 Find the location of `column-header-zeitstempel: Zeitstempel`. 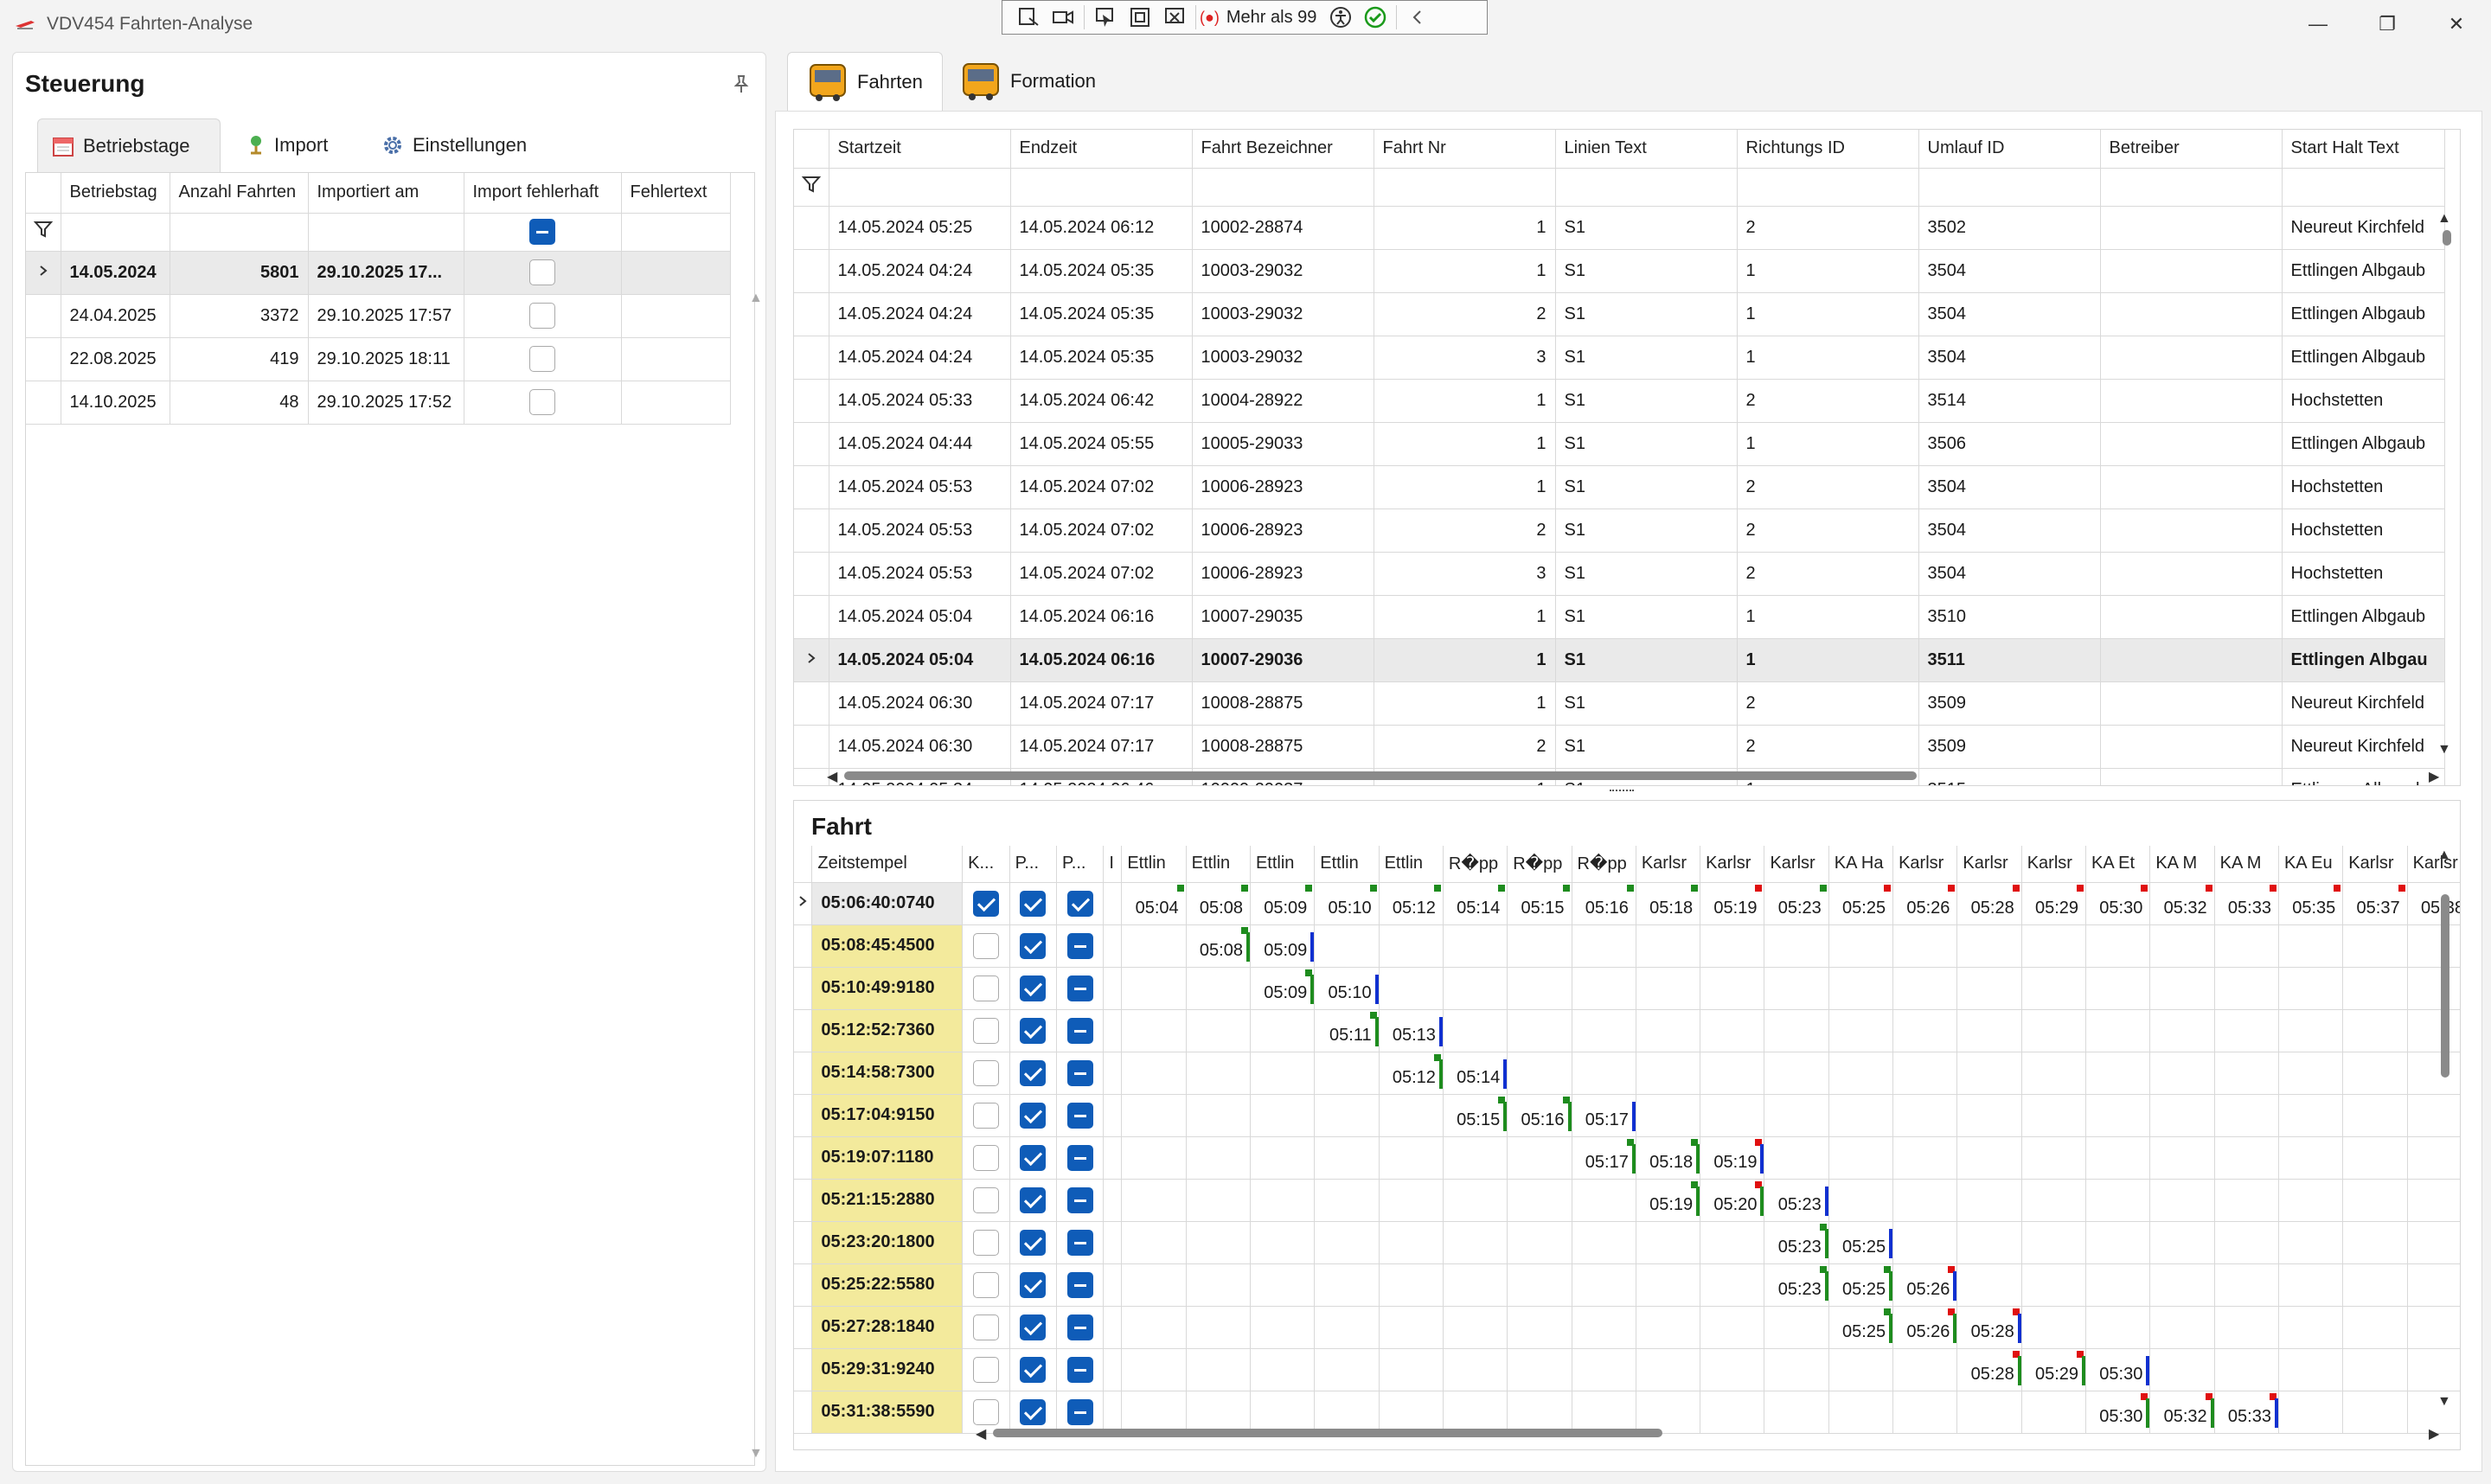

column-header-zeitstempel: Zeitstempel is located at coordinates (887, 865).